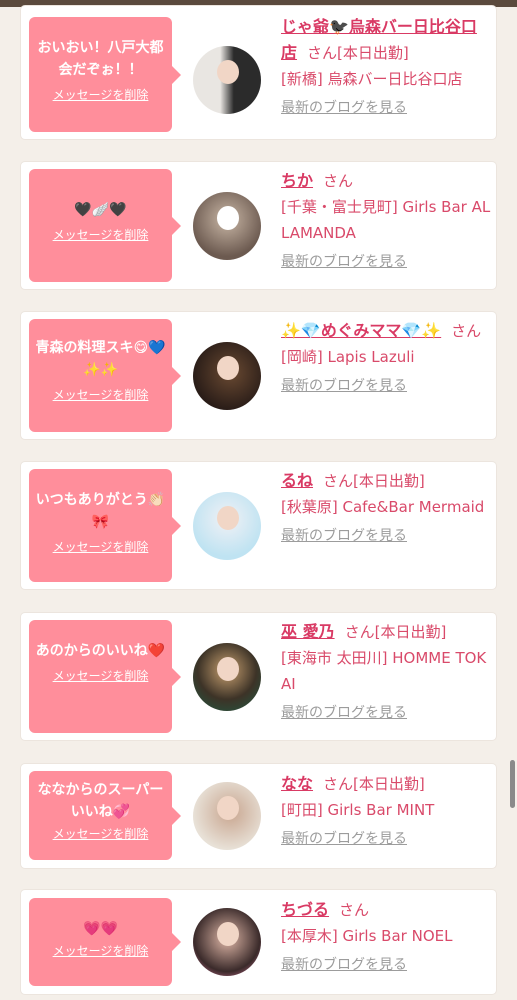  Describe the element at coordinates (100, 651) in the screenshot. I see `message-text: あのからのいいね❤️` at that location.